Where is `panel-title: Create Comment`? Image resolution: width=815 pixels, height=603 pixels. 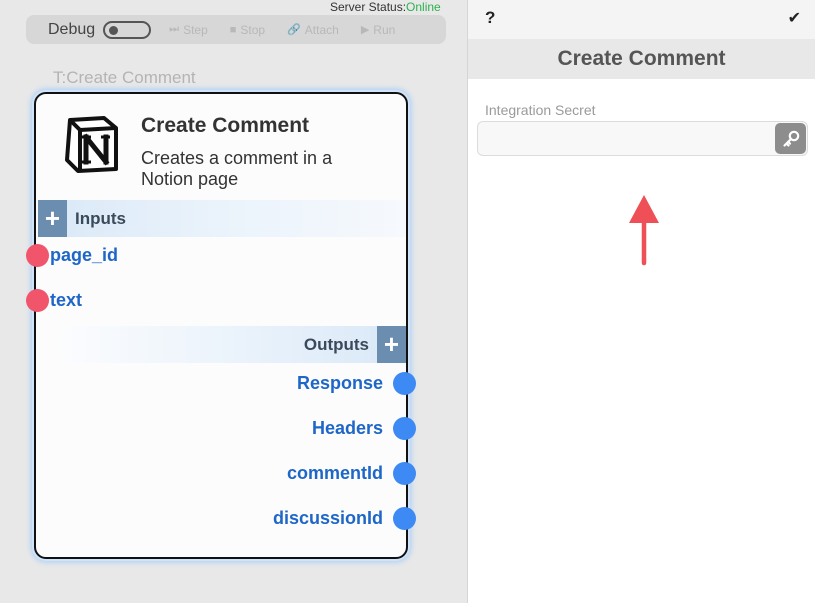
panel-title: Create Comment is located at coordinates (641, 59).